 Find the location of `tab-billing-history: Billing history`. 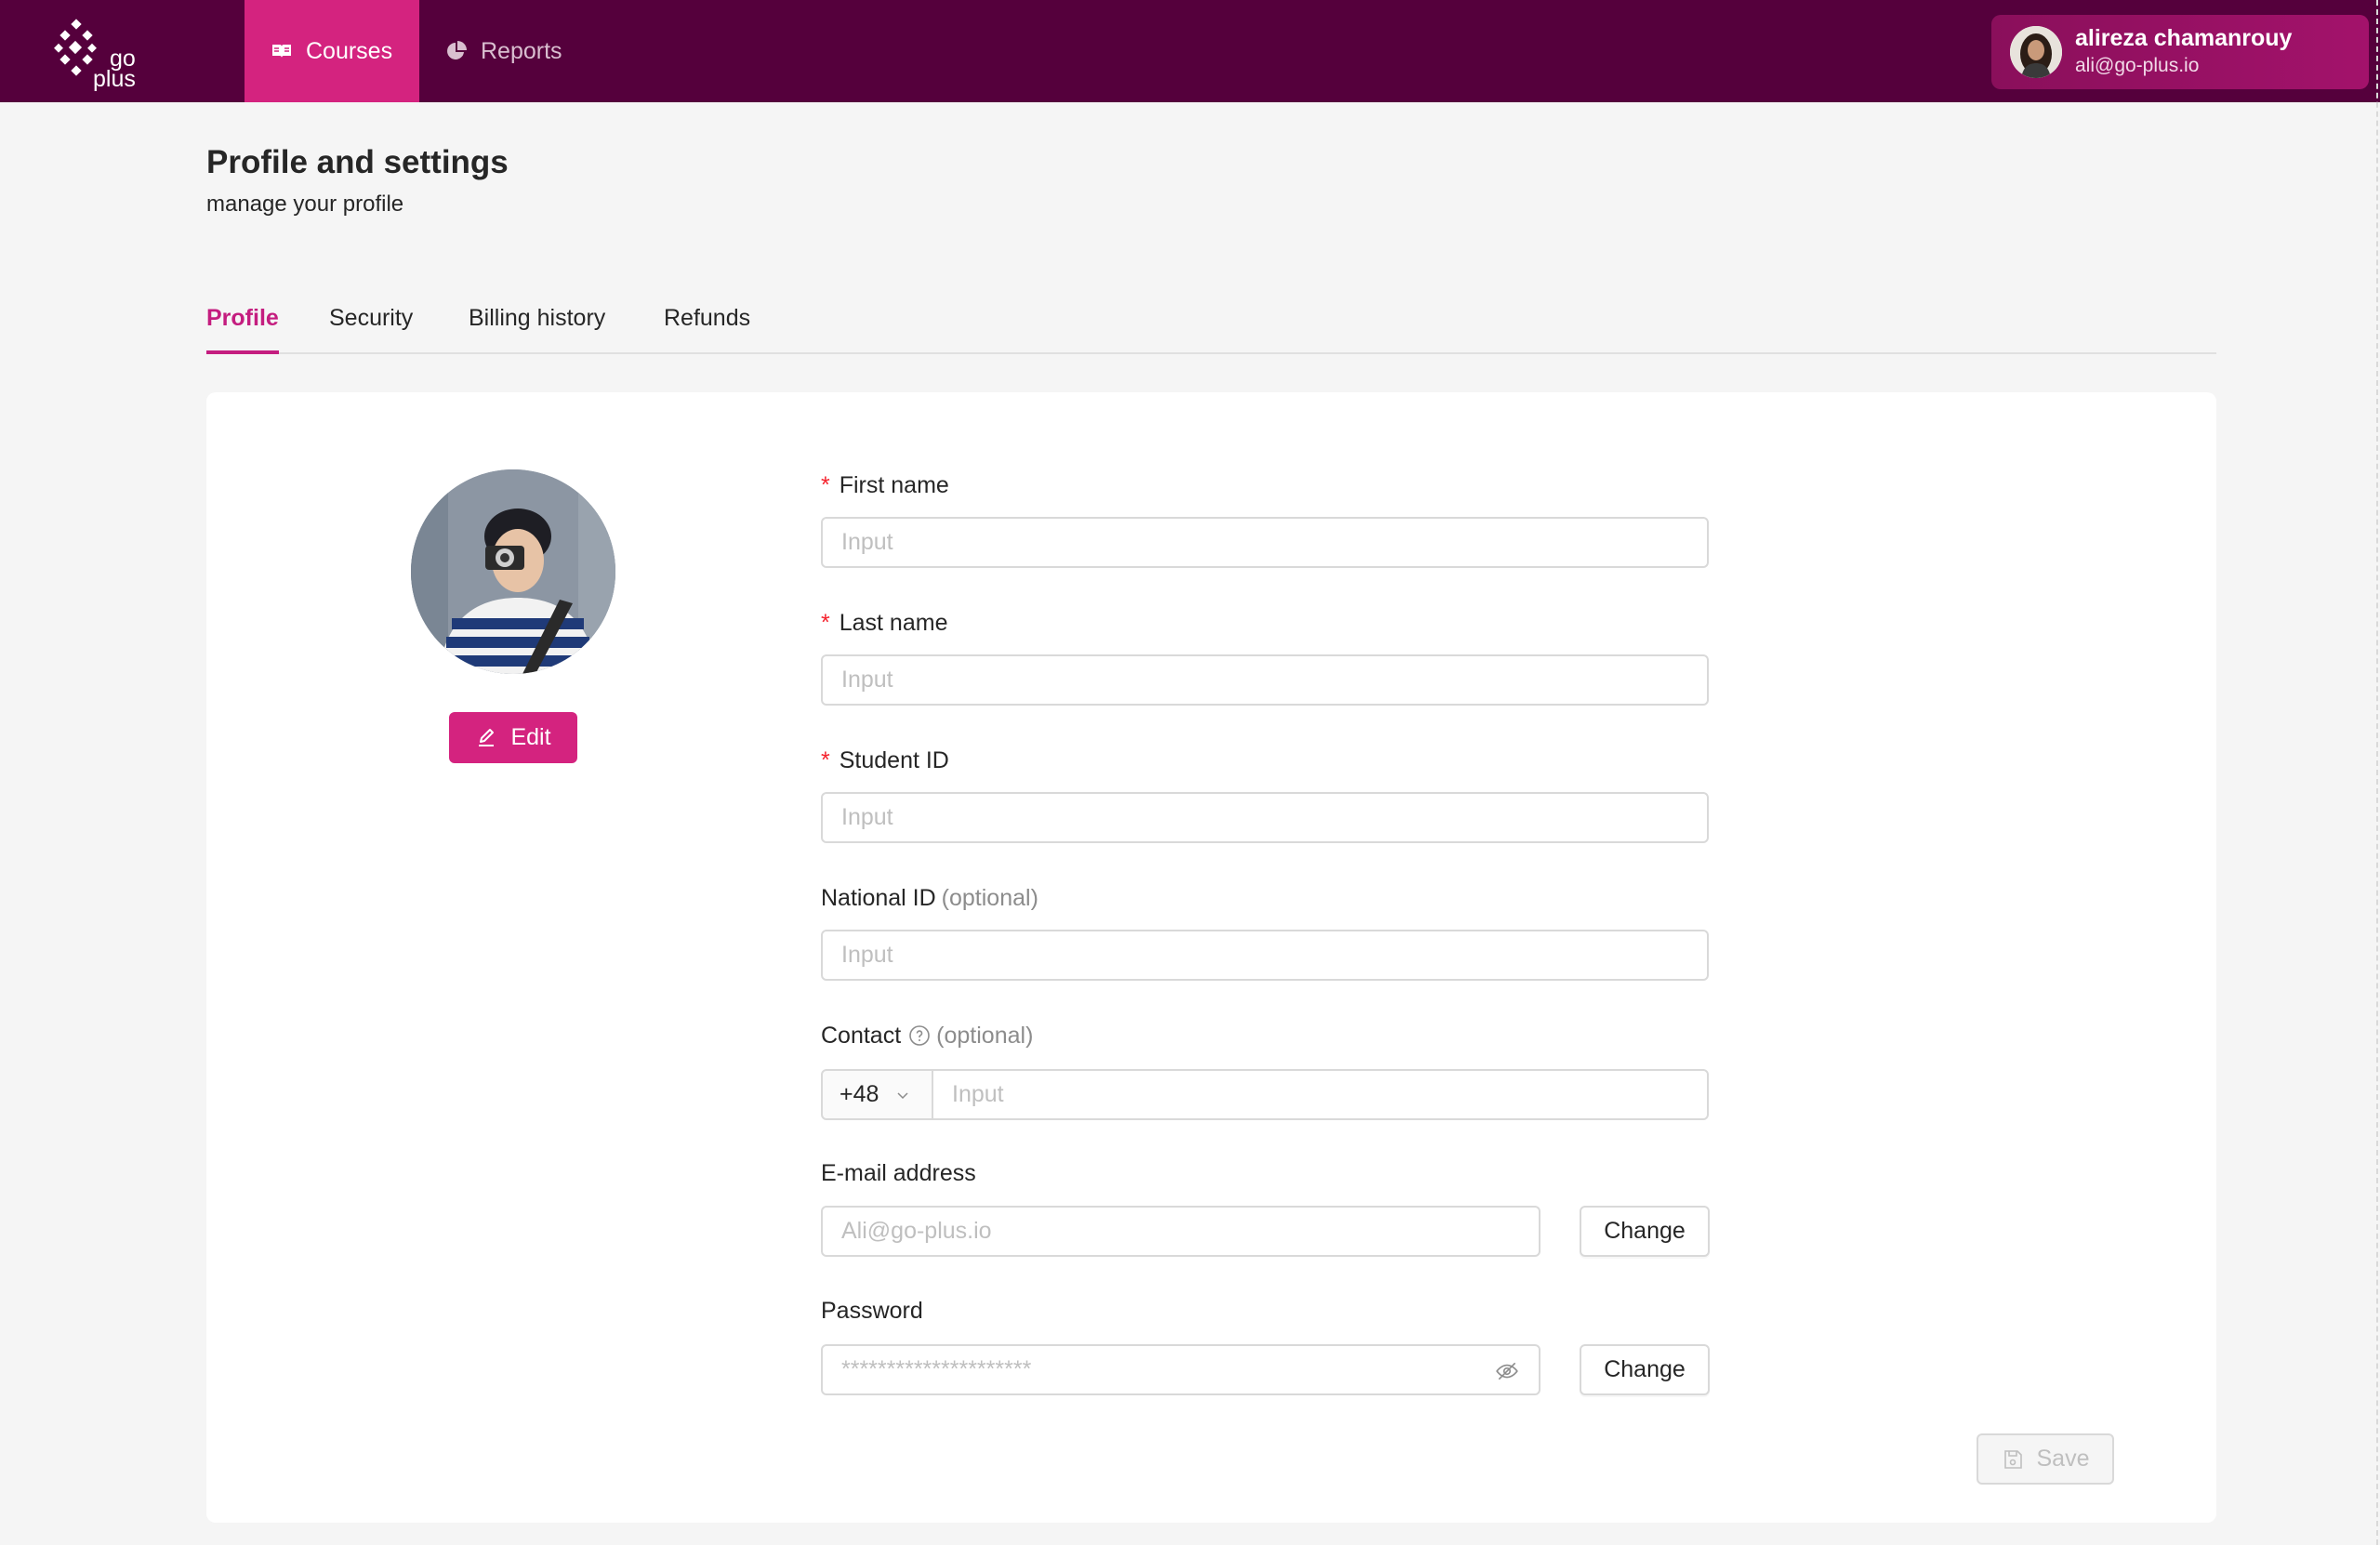

tab-billing-history: Billing history is located at coordinates (537, 329).